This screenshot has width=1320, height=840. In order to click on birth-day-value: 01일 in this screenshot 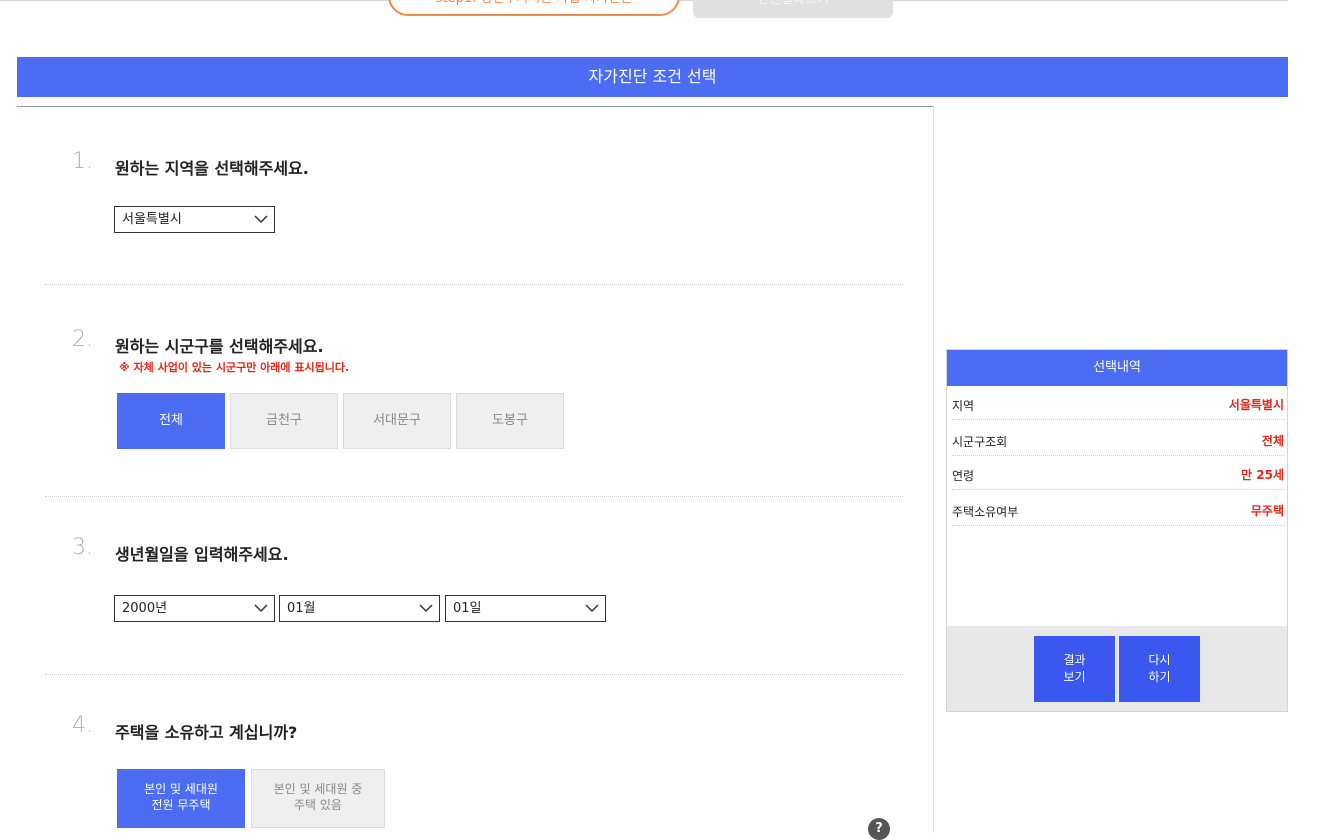, I will do `click(467, 608)`.